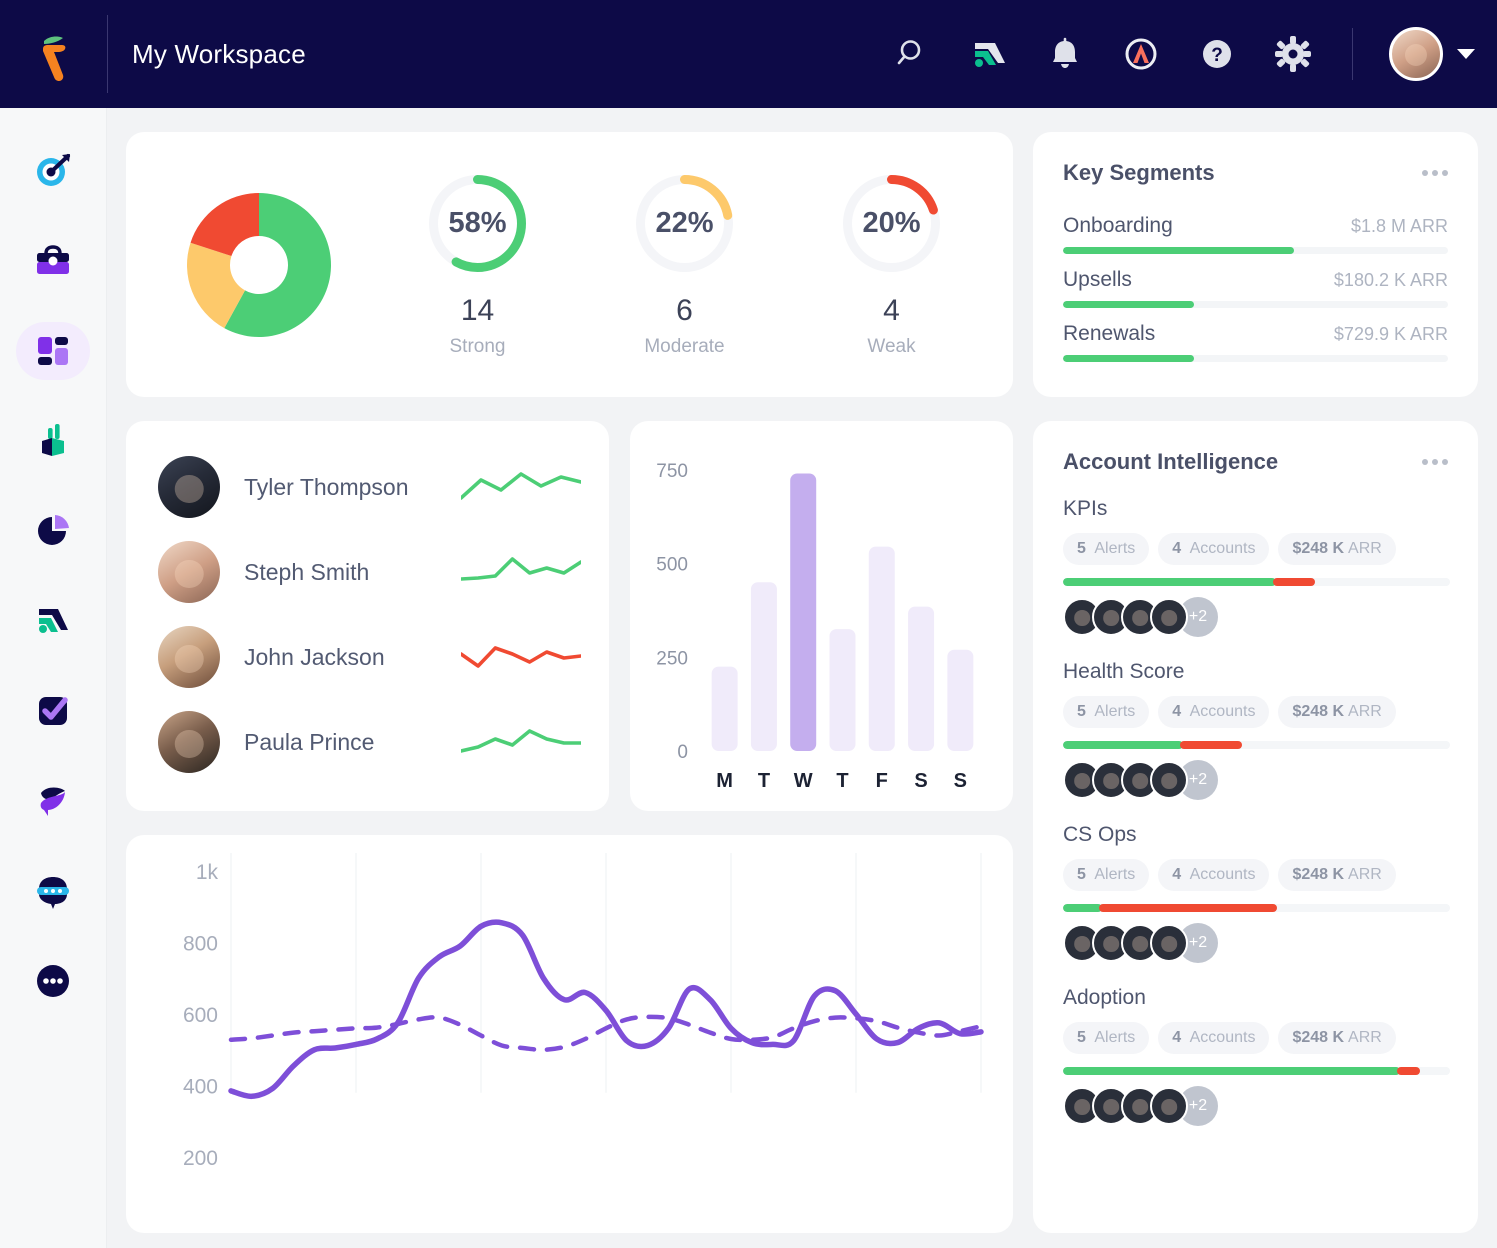  Describe the element at coordinates (684, 223) in the screenshot. I see `gauge-percent: 22%` at that location.